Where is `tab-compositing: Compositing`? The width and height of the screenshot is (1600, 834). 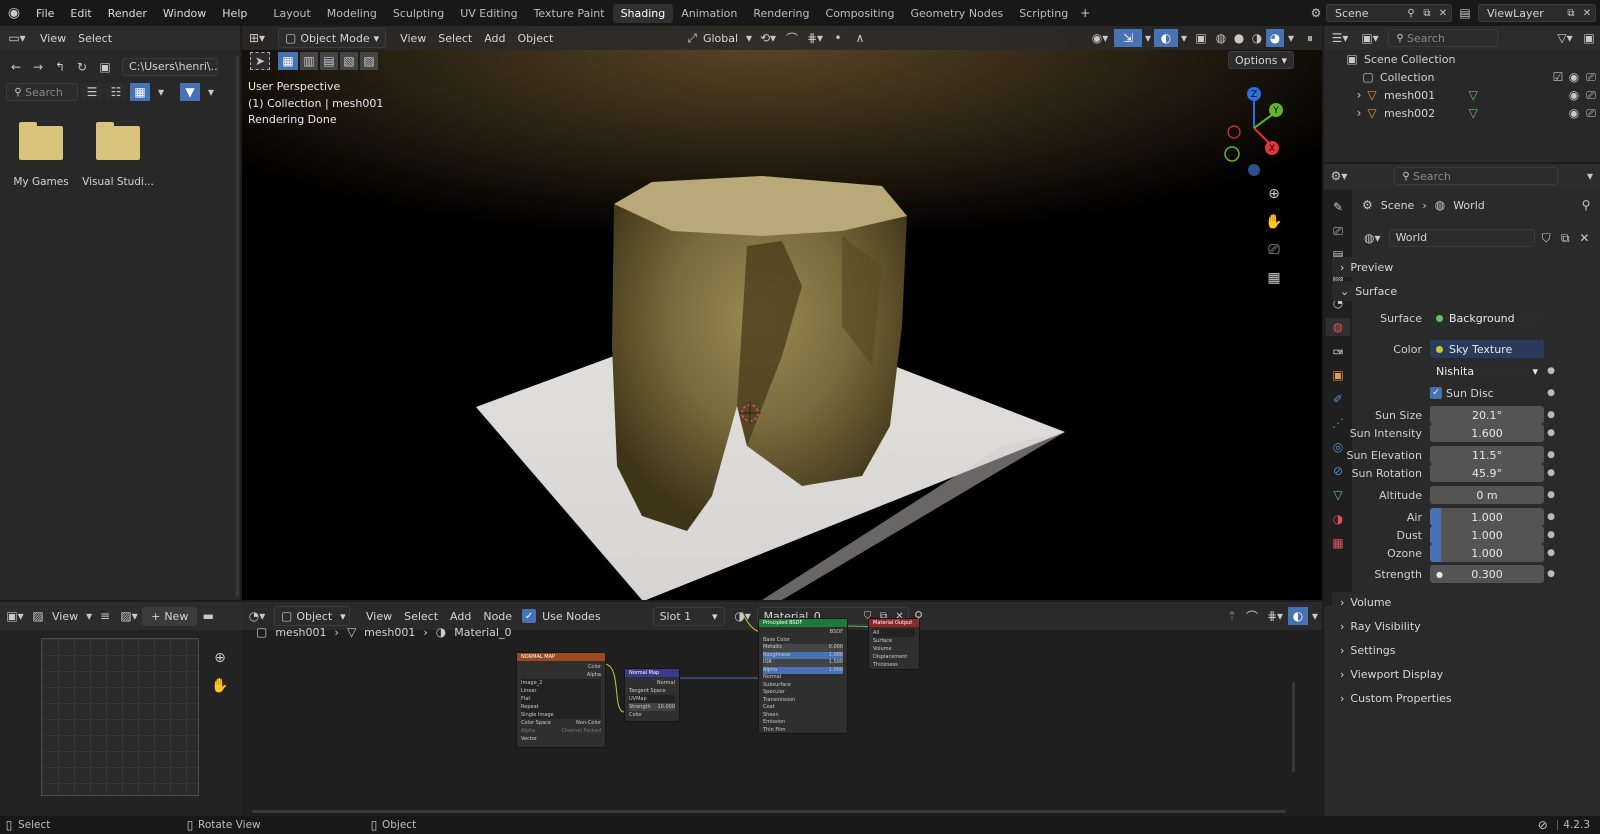 tab-compositing: Compositing is located at coordinates (860, 13).